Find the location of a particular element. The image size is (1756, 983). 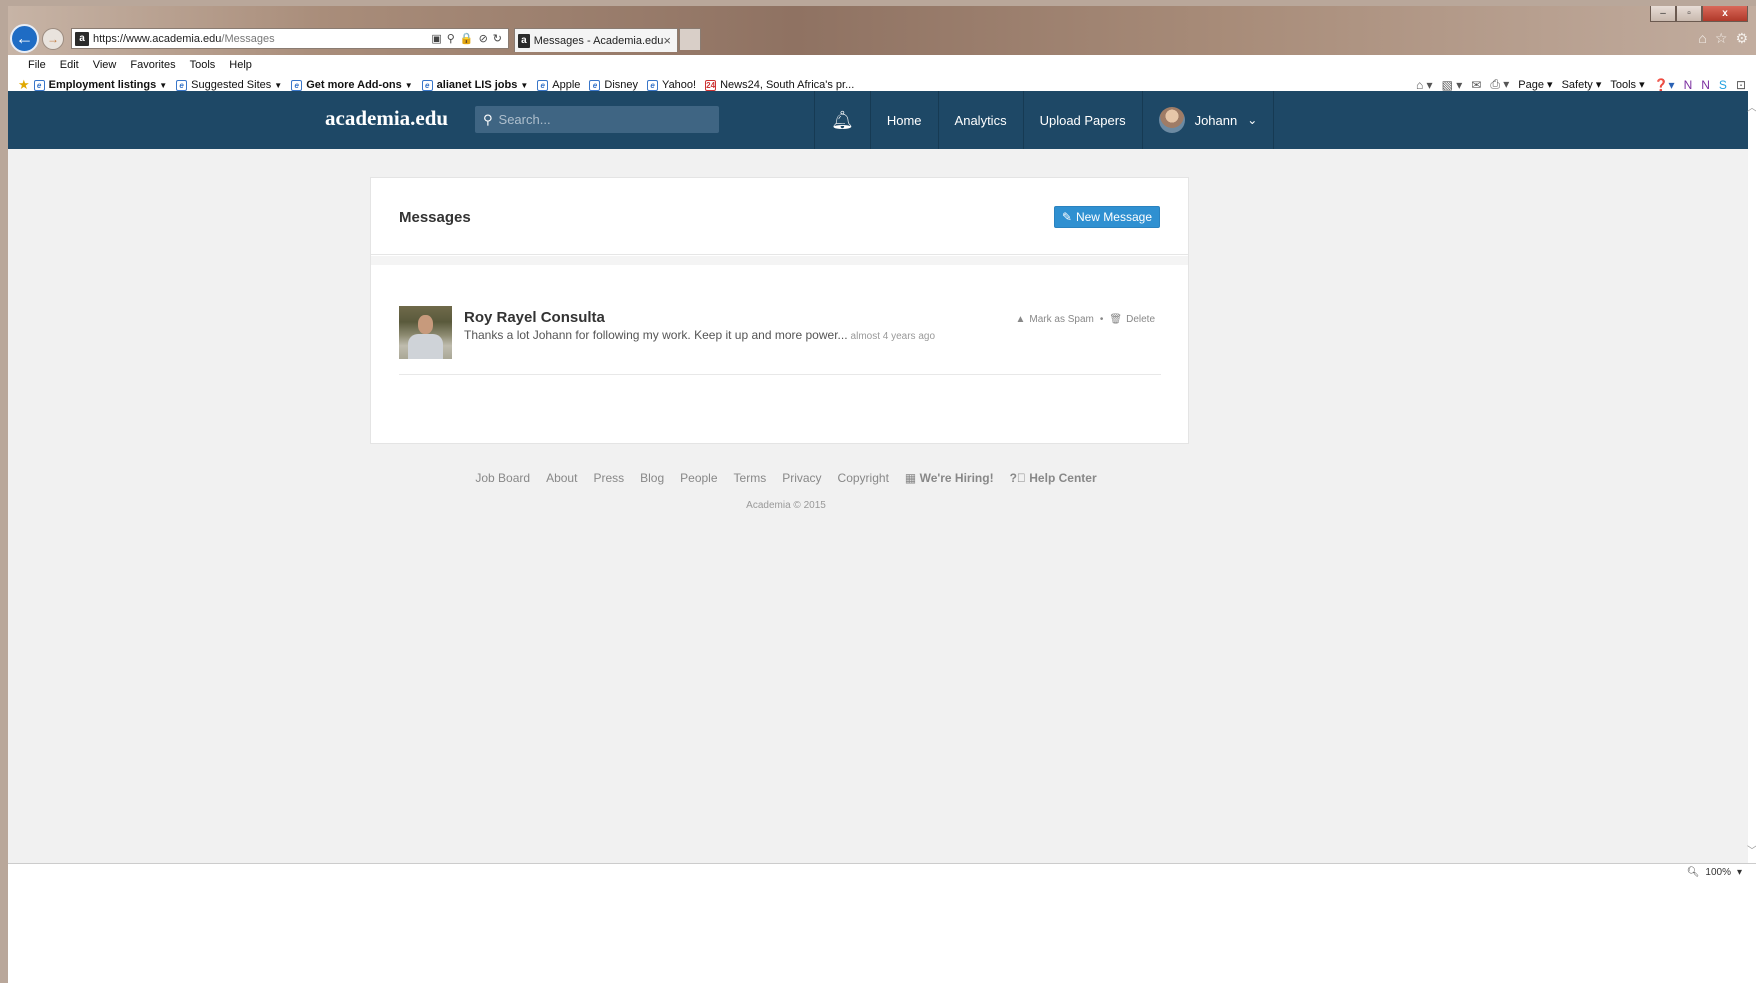

delete-button: 🗑︎ Delete is located at coordinates (1132, 319).